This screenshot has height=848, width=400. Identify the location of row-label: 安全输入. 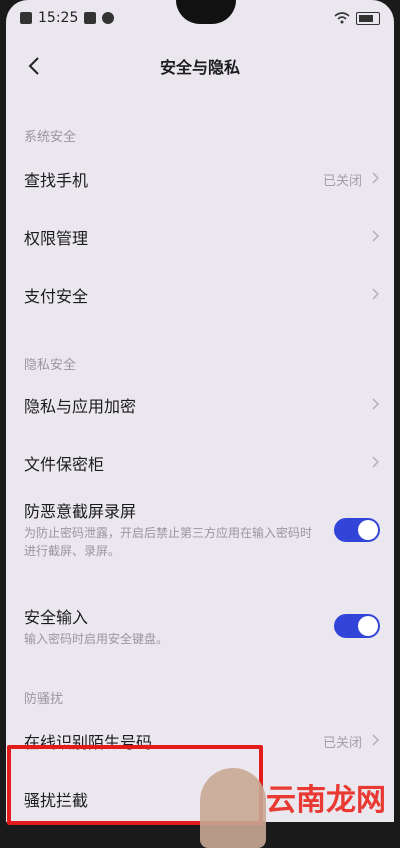
(56, 617).